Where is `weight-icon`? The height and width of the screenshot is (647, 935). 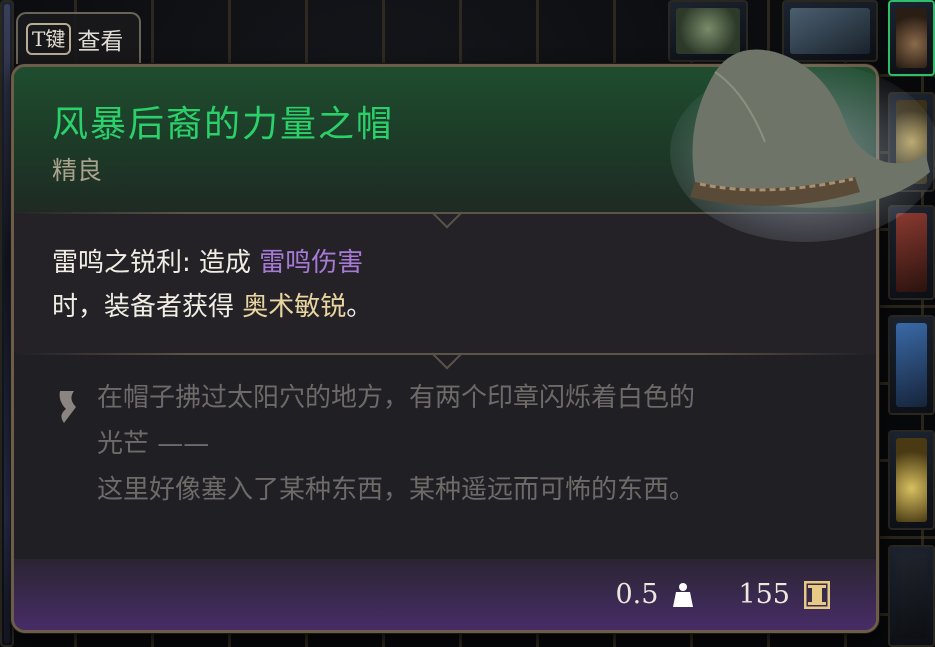
weight-icon is located at coordinates (683, 594).